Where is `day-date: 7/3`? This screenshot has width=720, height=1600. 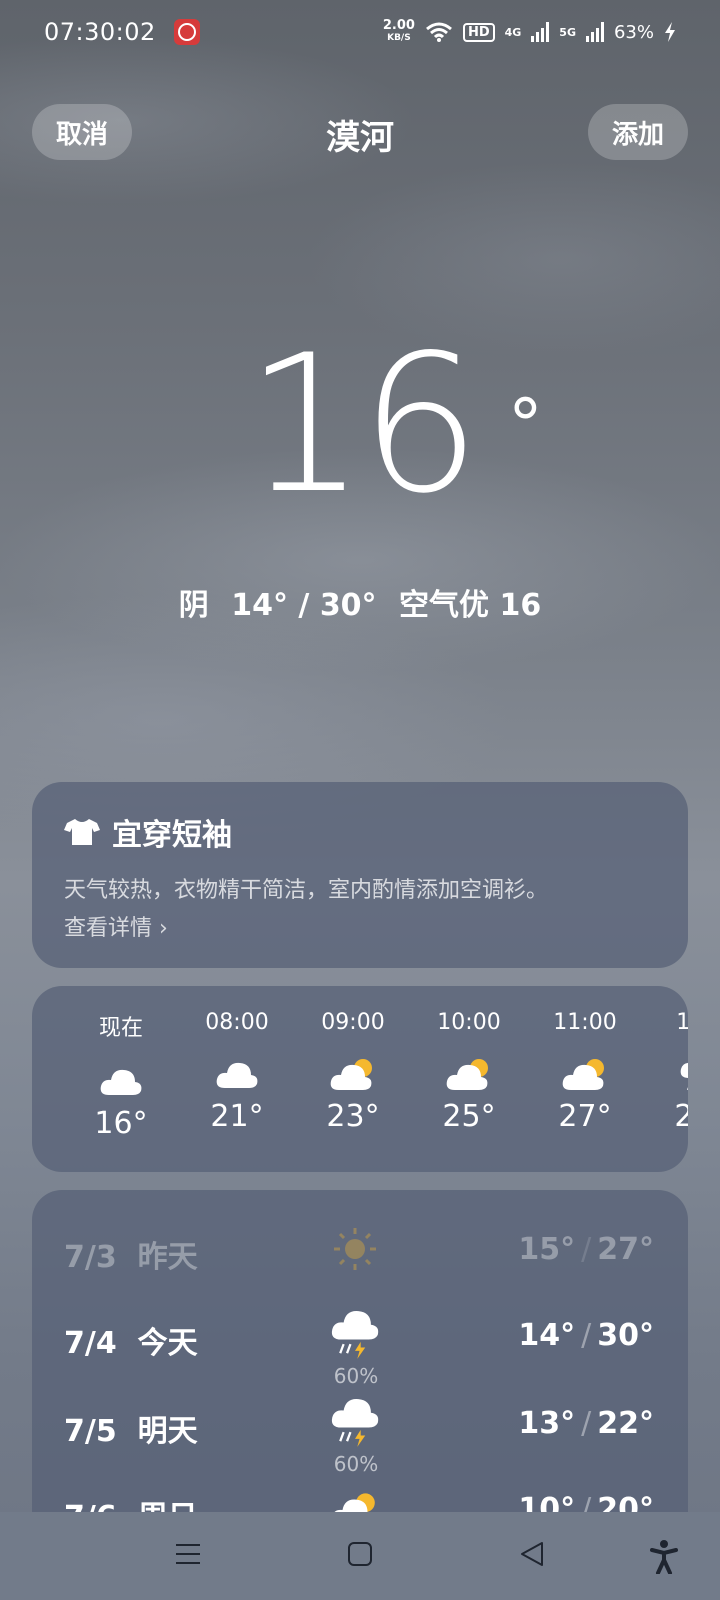
day-date: 7/3 is located at coordinates (90, 1257).